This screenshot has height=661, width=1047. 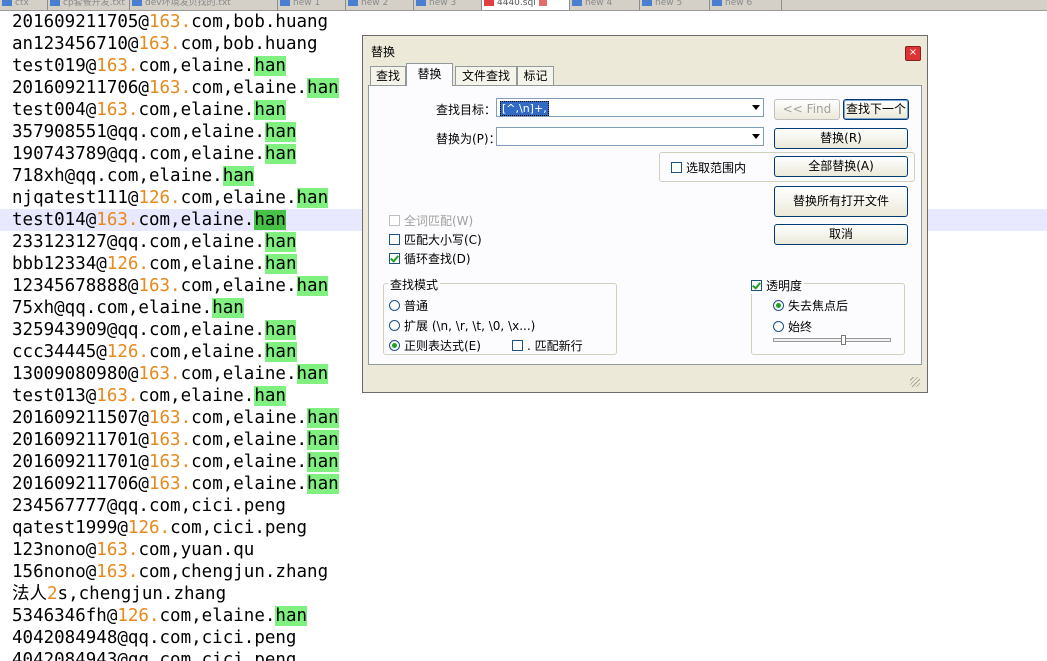 What do you see at coordinates (547, 345) in the screenshot?
I see `dot-matches-newline-checkbox: . 匹配新行` at bounding box center [547, 345].